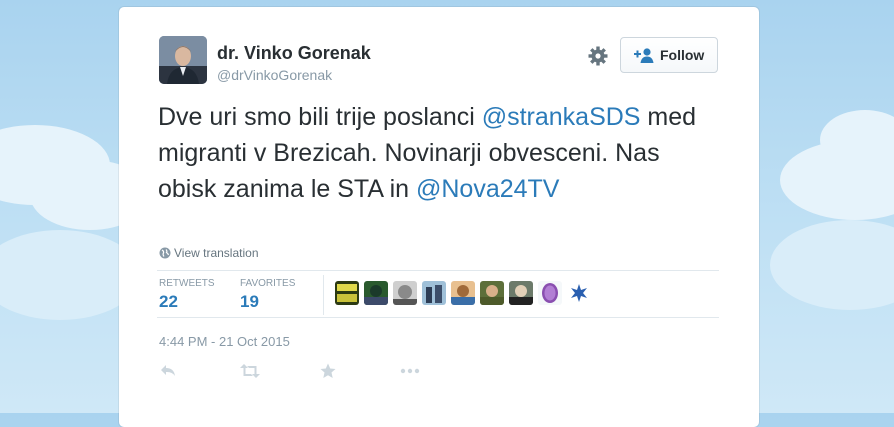  What do you see at coordinates (183, 60) in the screenshot?
I see `avatar` at bounding box center [183, 60].